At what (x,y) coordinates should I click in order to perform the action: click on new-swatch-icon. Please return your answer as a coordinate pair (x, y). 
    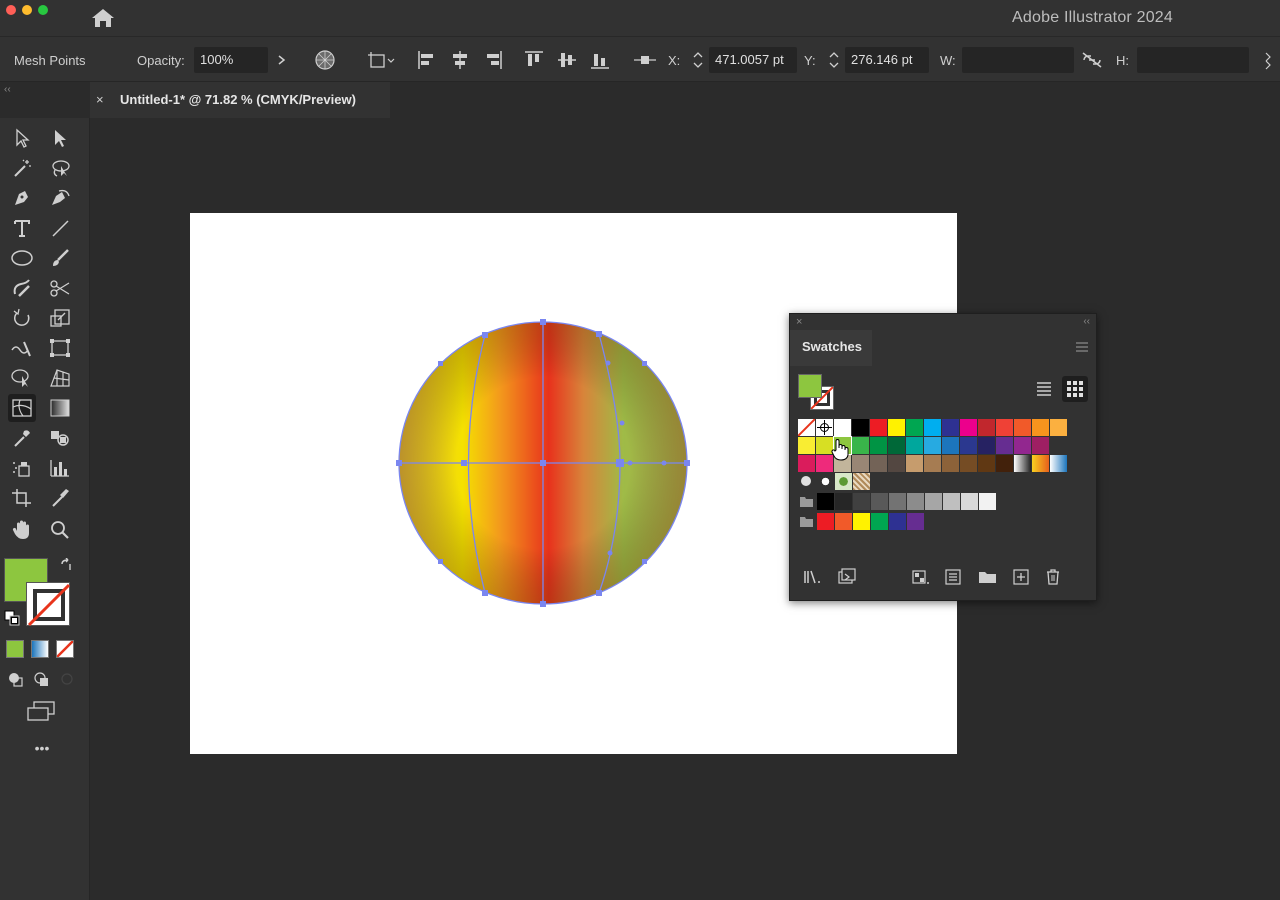
    Looking at the image, I should click on (1021, 577).